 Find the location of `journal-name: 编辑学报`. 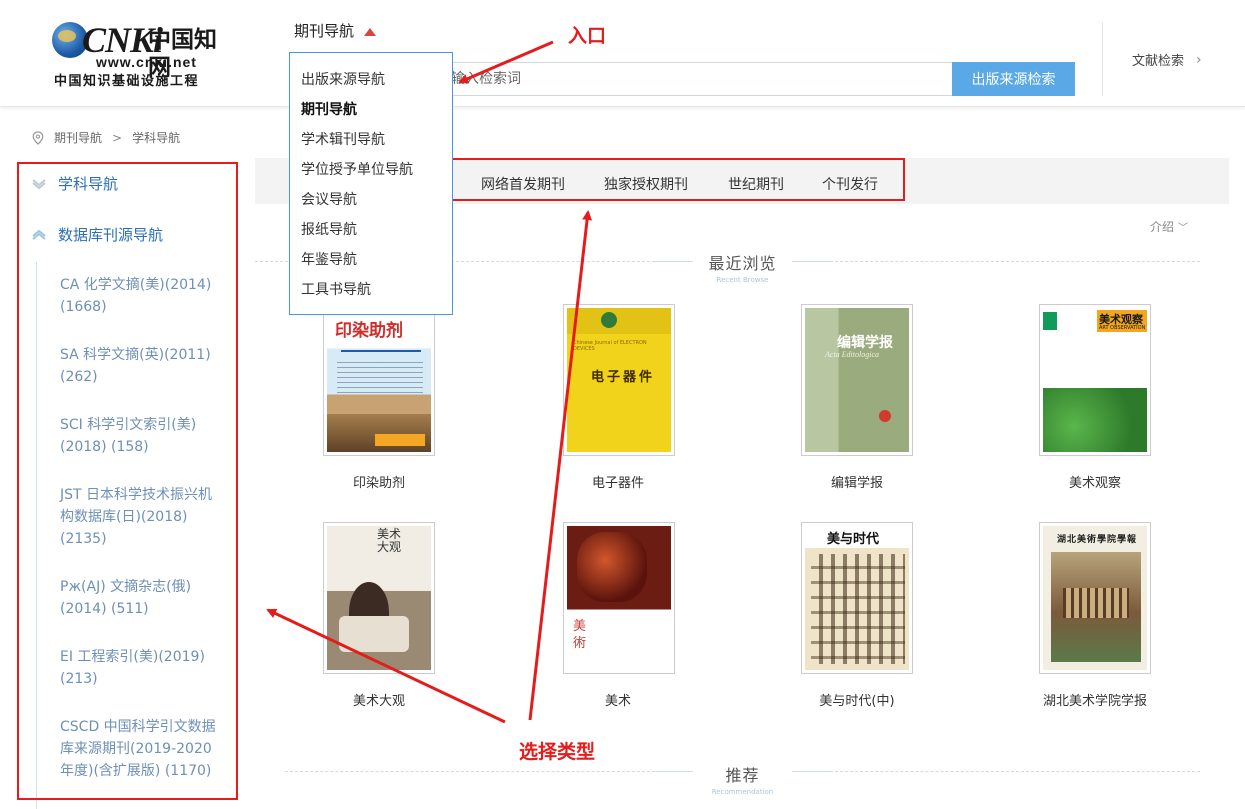

journal-name: 编辑学报 is located at coordinates (857, 481).